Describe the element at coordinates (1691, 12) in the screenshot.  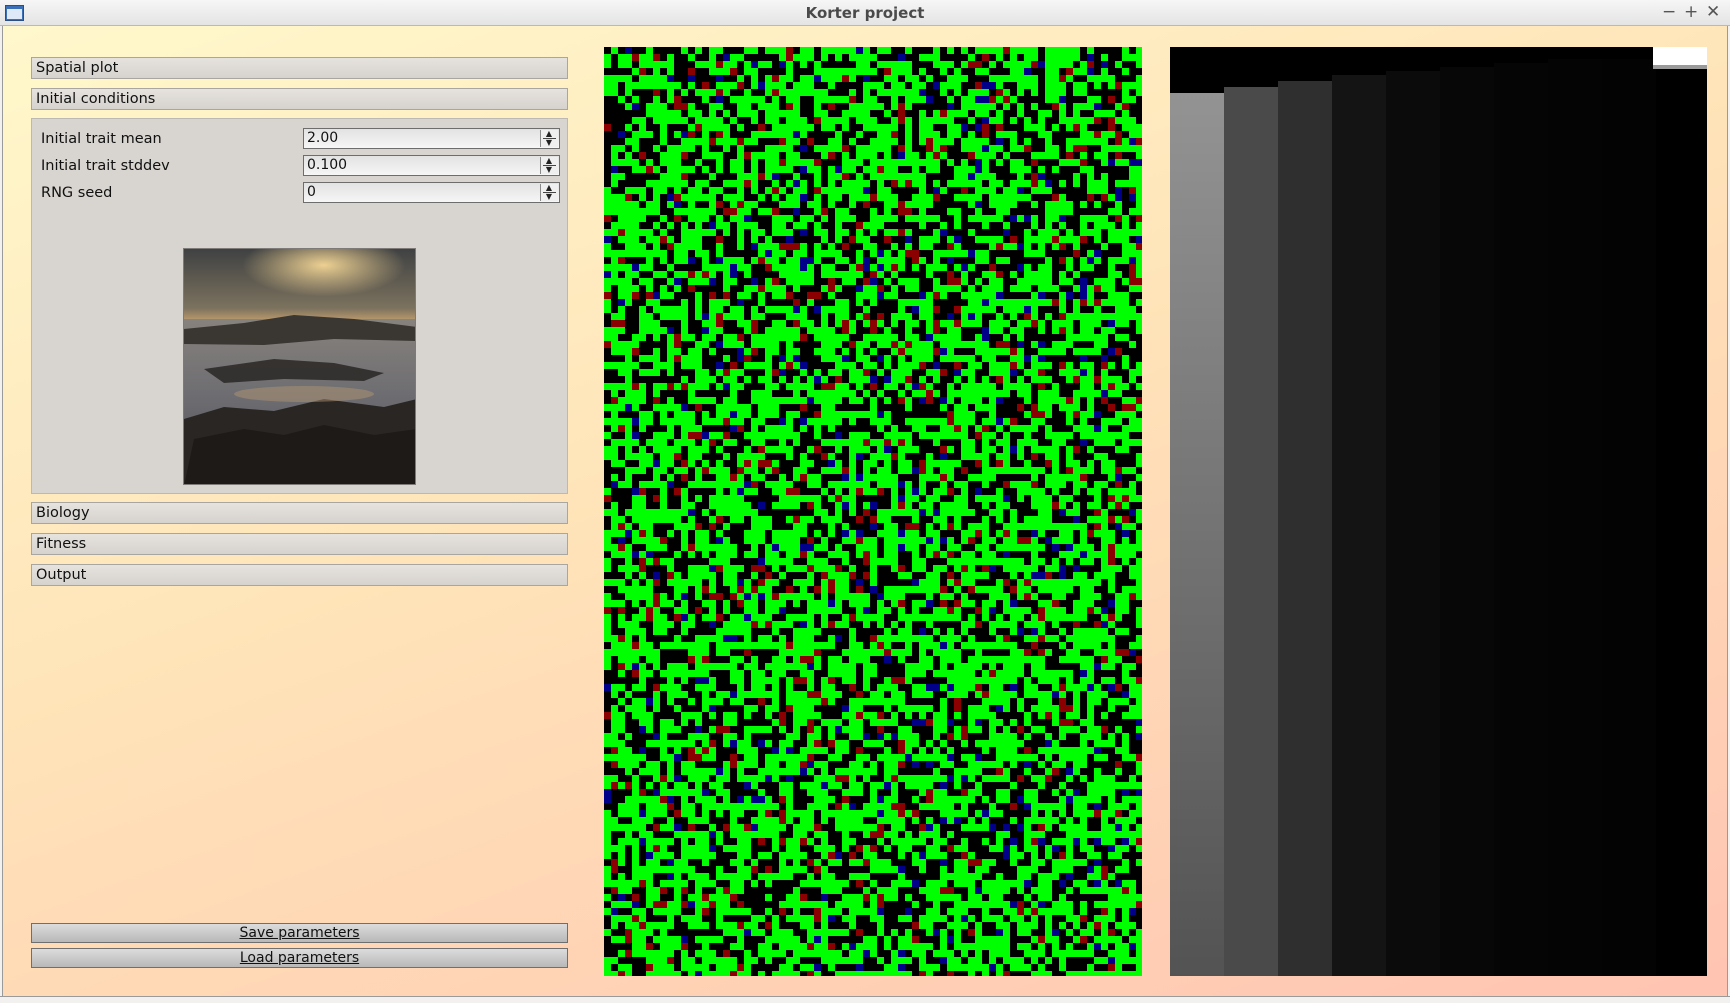
I see `maximize-icon: +` at that location.